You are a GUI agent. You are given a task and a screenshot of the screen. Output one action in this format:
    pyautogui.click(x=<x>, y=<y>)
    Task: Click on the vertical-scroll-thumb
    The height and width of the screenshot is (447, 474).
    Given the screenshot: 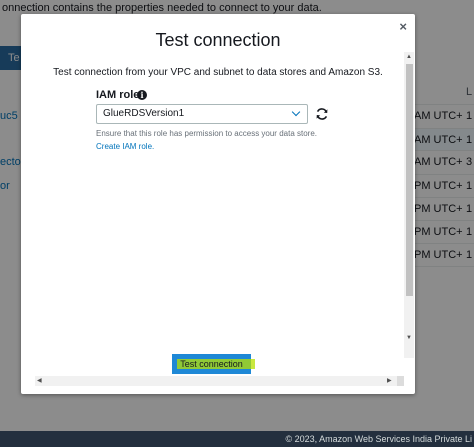 What is the action you would take?
    pyautogui.click(x=409, y=180)
    